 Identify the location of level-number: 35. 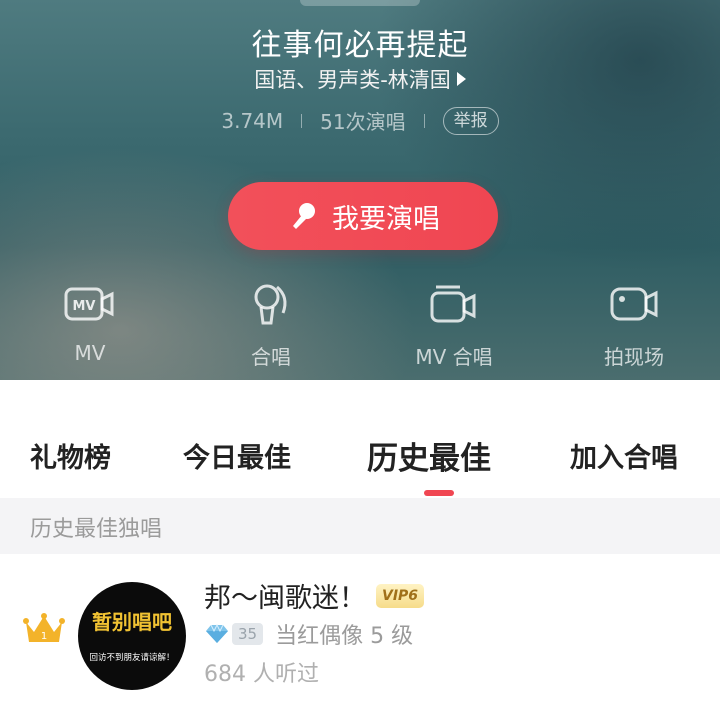
(248, 634).